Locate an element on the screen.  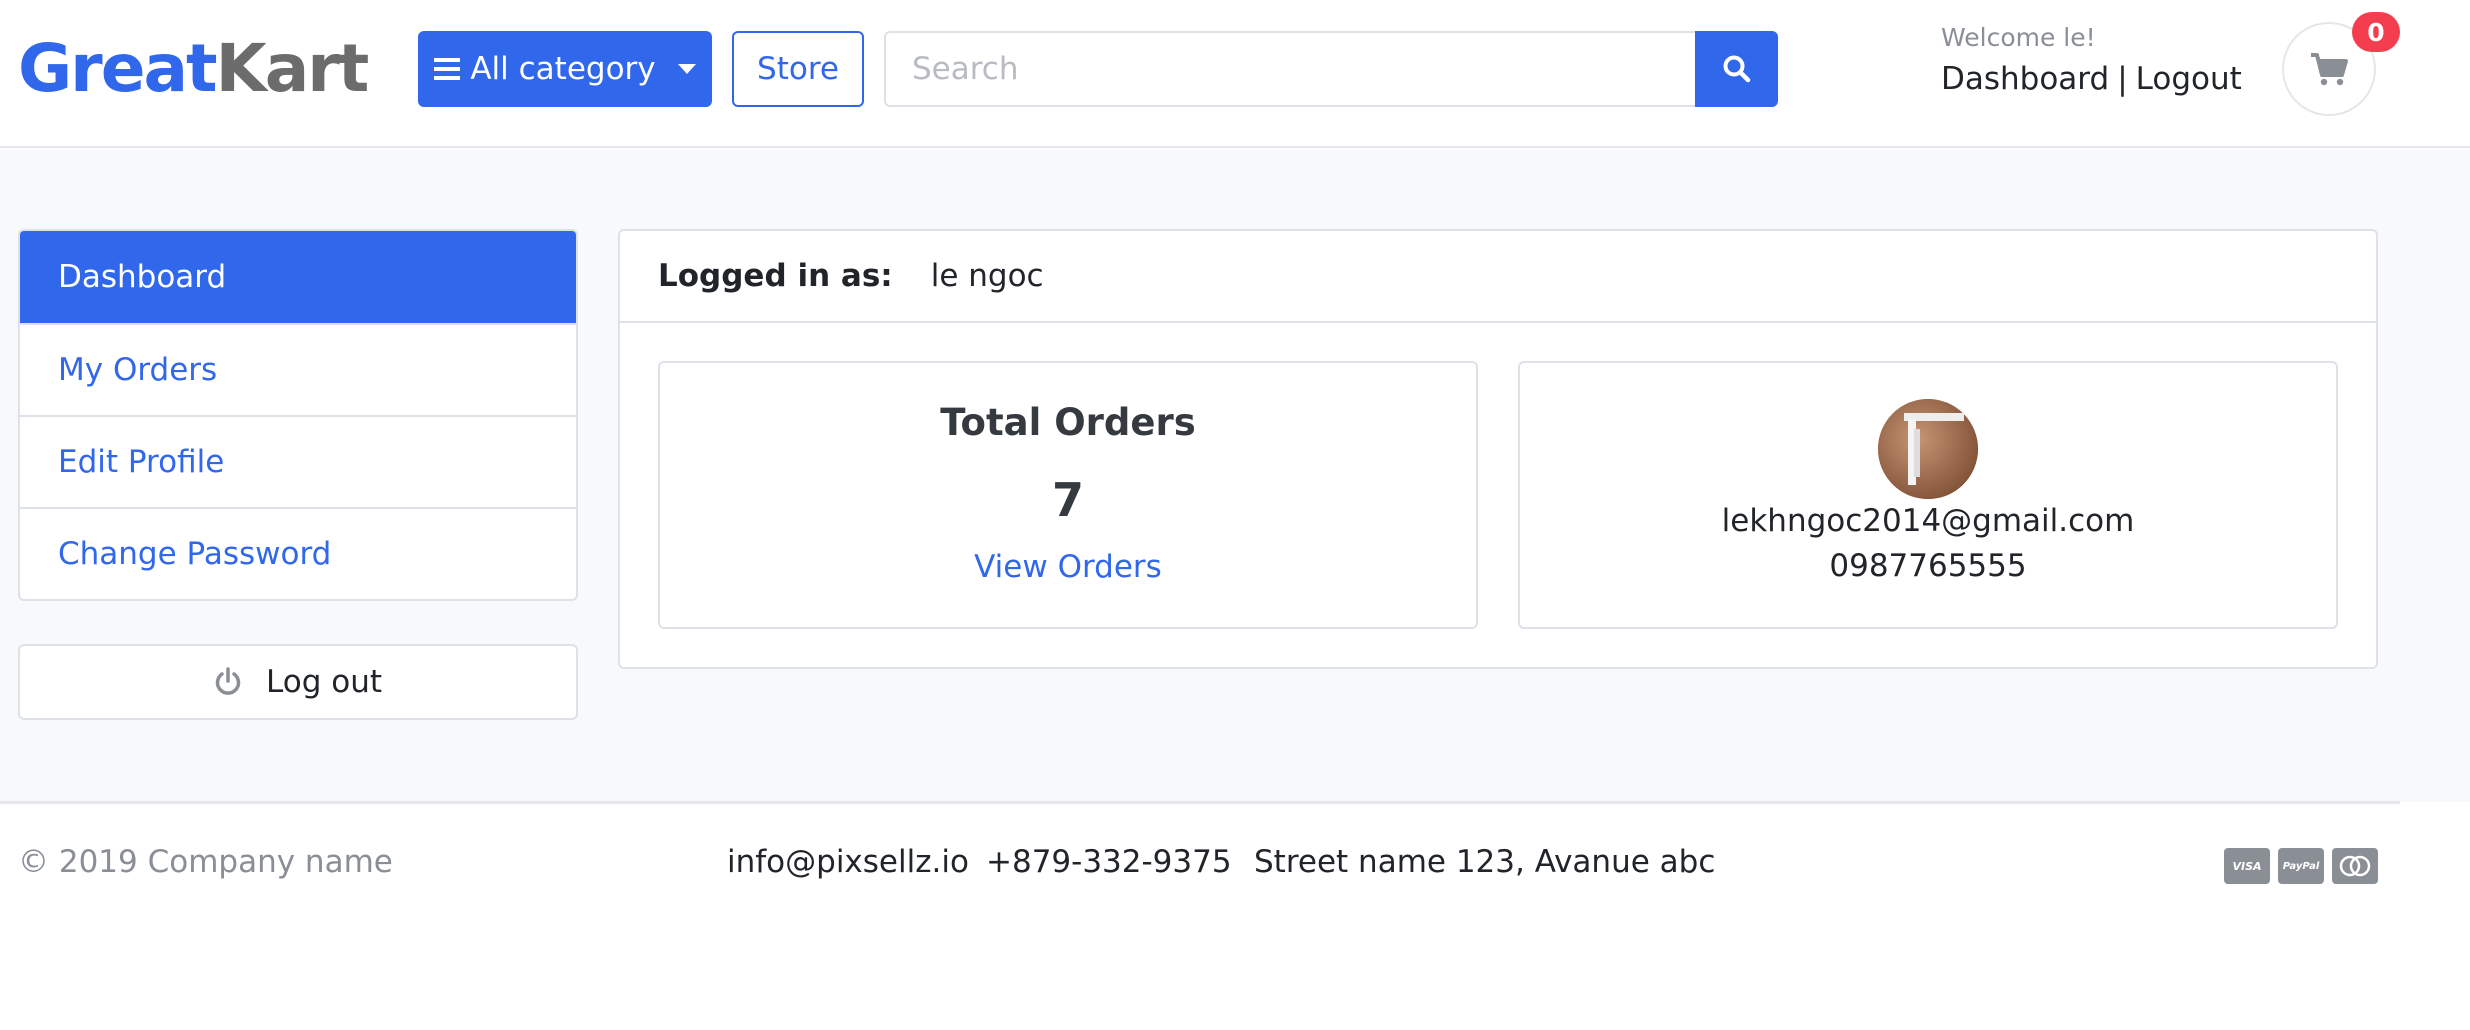
view-orders-link: View Orders is located at coordinates (1068, 567).